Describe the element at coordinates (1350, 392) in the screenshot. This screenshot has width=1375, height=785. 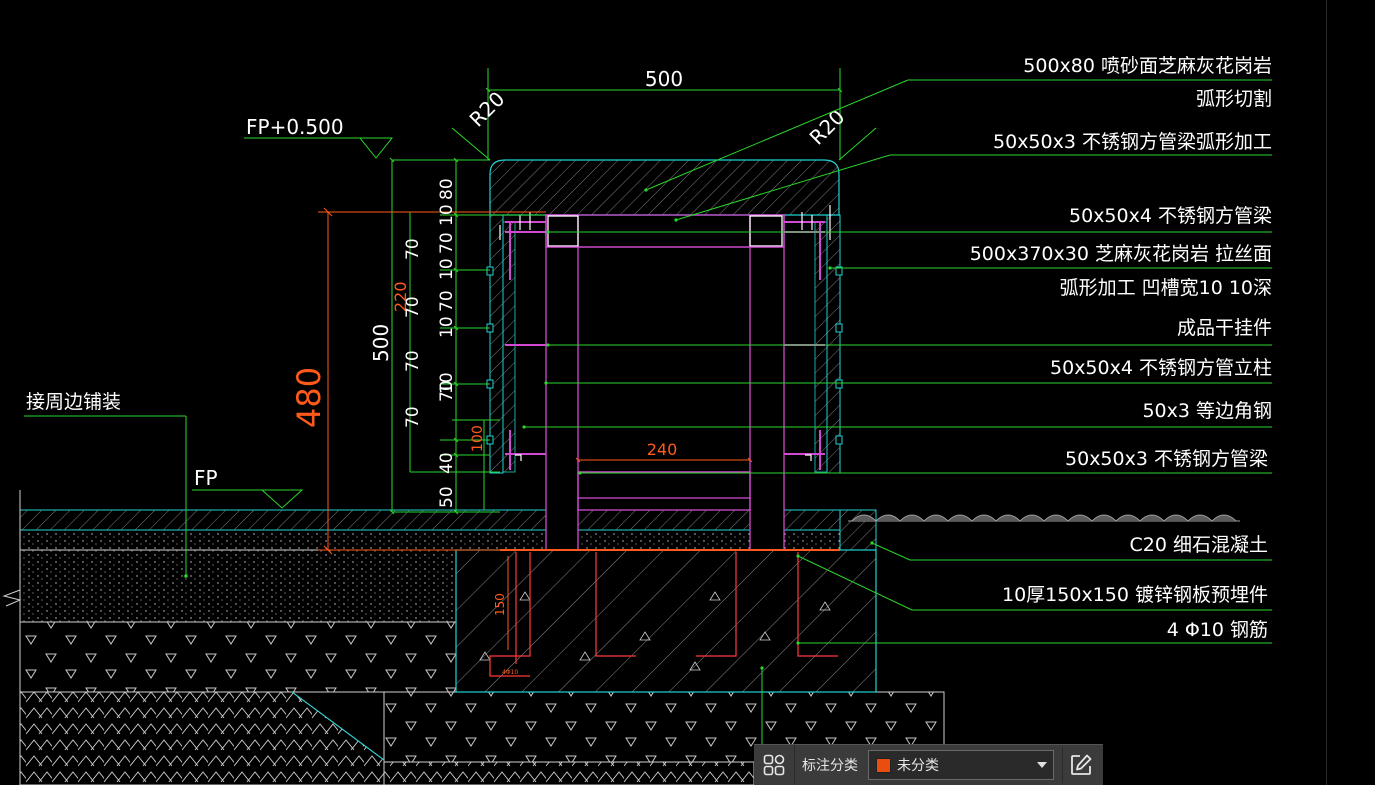
I see `right-panel-edge` at that location.